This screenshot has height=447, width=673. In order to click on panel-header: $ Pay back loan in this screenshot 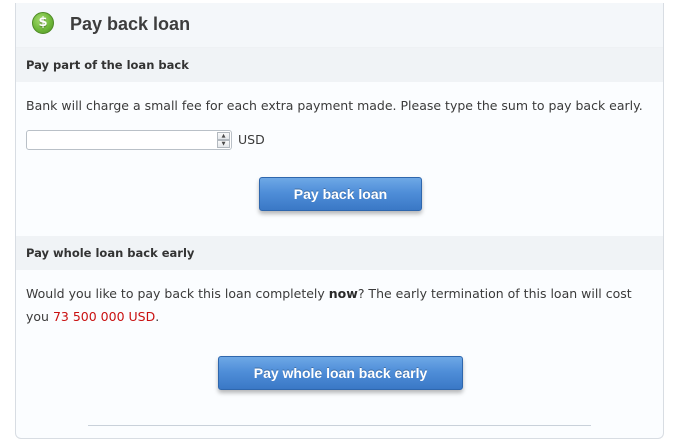, I will do `click(339, 25)`.